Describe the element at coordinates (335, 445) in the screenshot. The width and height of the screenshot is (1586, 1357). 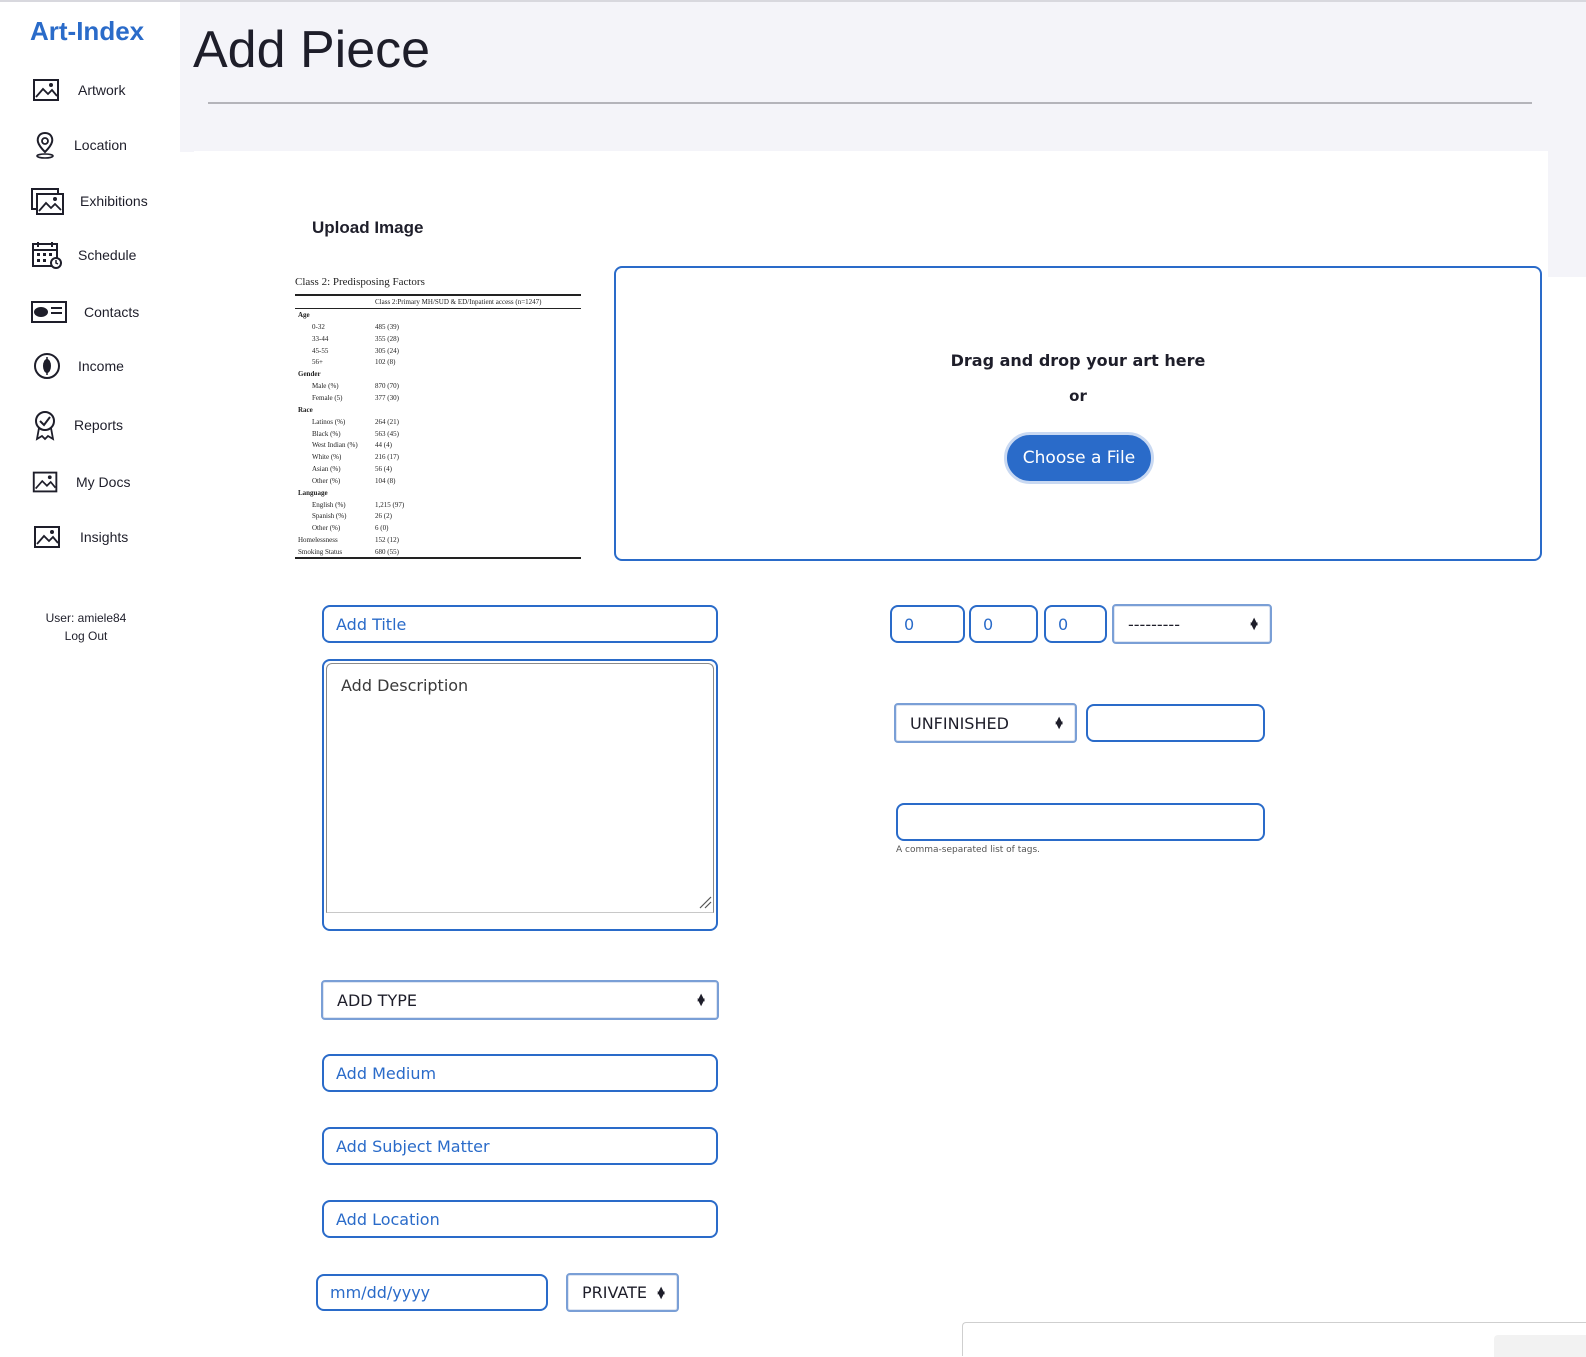
I see `preview-row-label: West Indian (%)` at that location.